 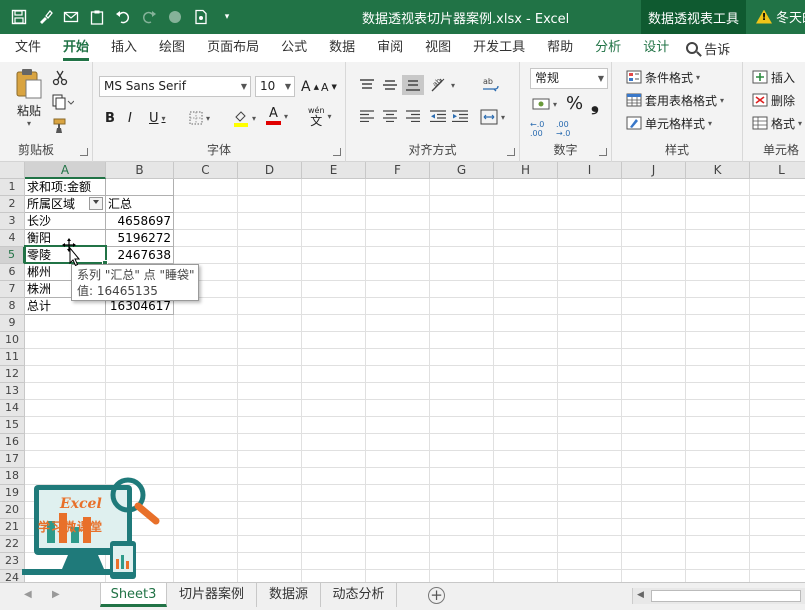 I want to click on cell-i11, so click(x=590, y=357).